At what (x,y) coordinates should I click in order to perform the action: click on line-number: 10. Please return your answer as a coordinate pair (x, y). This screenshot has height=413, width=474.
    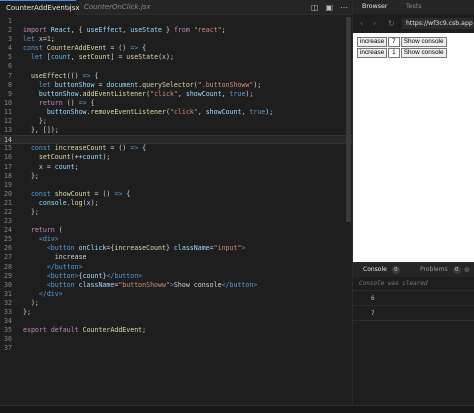
    Looking at the image, I should click on (8, 102).